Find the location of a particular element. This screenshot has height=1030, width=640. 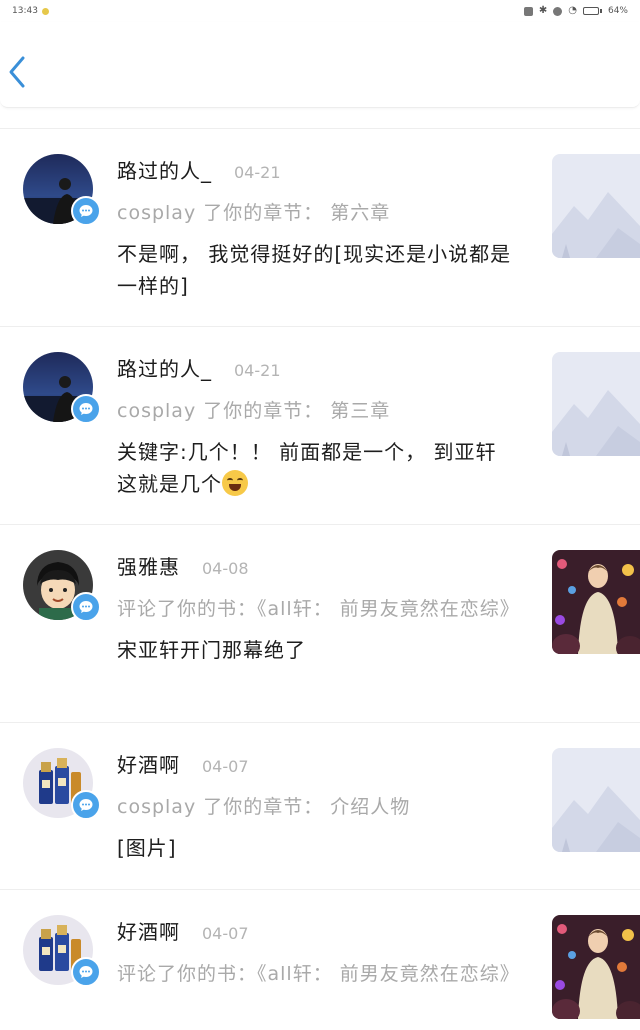

item-comment-wrap: 关键字:几个！！ 前面都是一个， 到亚轩这就是几个 is located at coordinates (317, 468).